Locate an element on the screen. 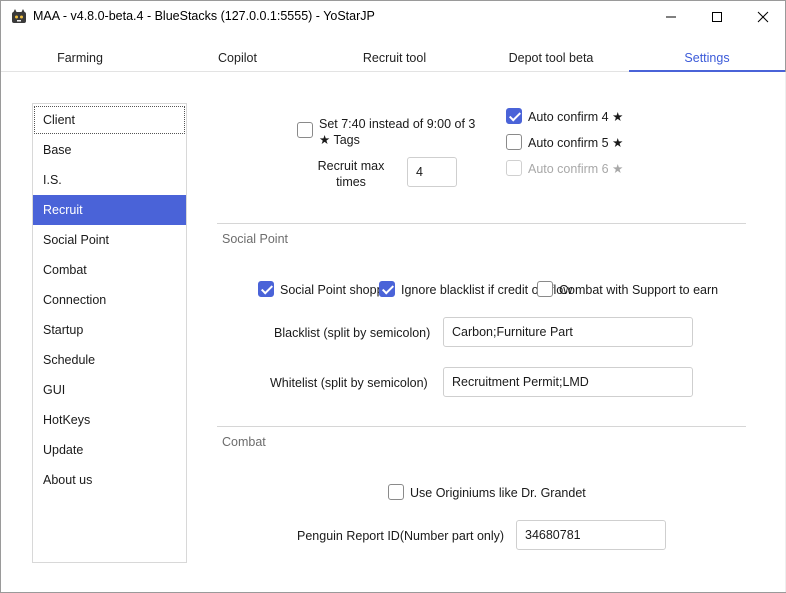 The image size is (786, 593). tab-depot-tool: Depot tool beta is located at coordinates (551, 57).